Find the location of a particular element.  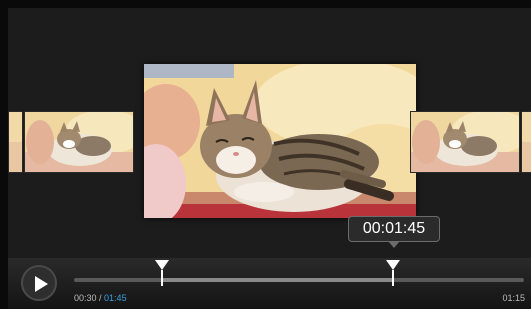

current-time: 01:45 is located at coordinates (115, 298).